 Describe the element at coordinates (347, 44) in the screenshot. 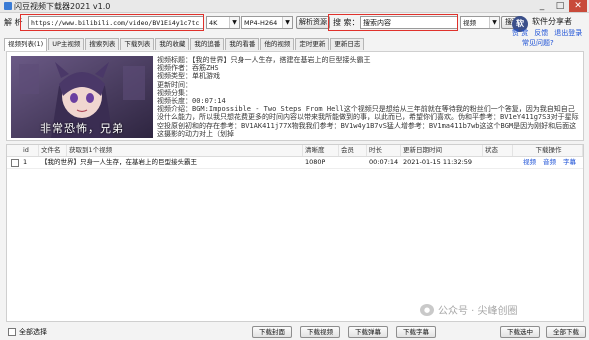

I see `tab-changelog: 更新日志` at that location.